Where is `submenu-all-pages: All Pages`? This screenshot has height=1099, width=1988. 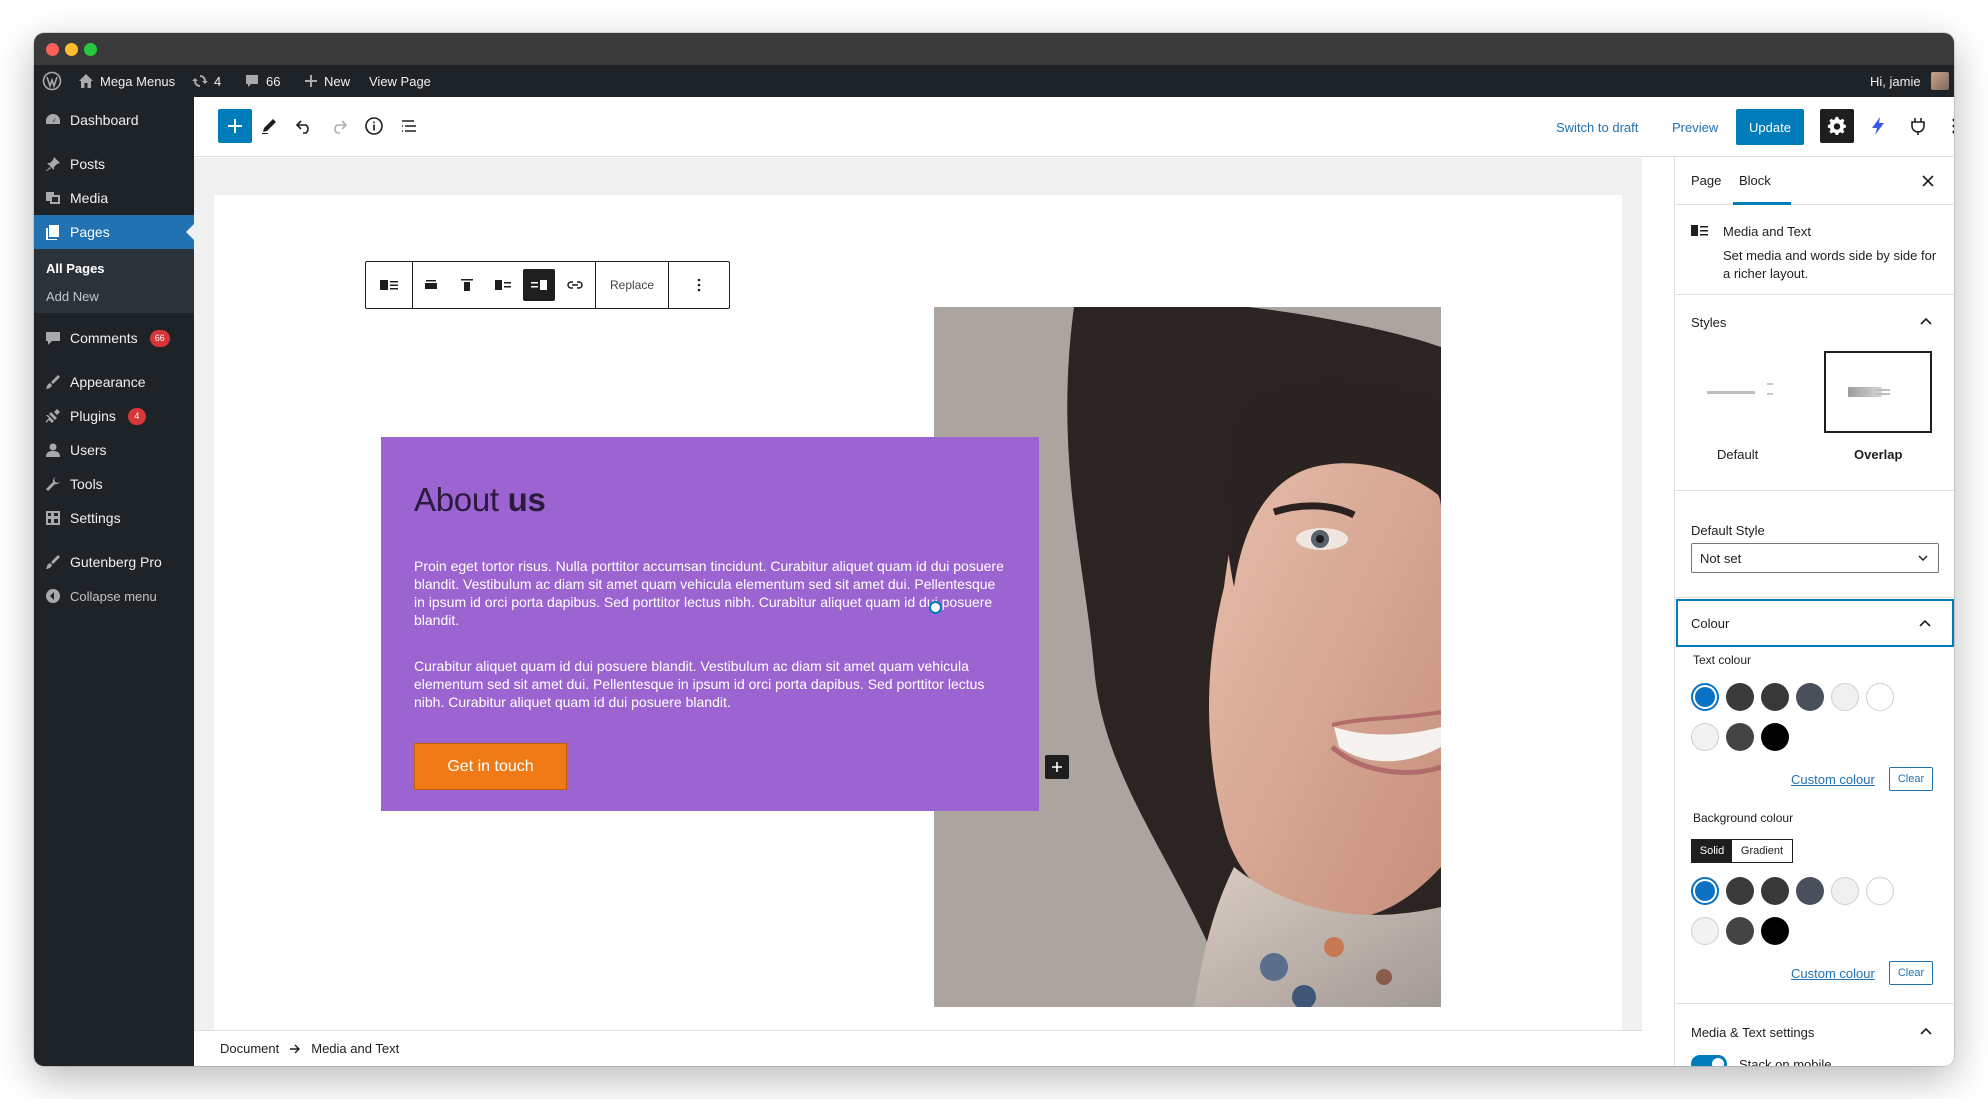 submenu-all-pages: All Pages is located at coordinates (75, 268).